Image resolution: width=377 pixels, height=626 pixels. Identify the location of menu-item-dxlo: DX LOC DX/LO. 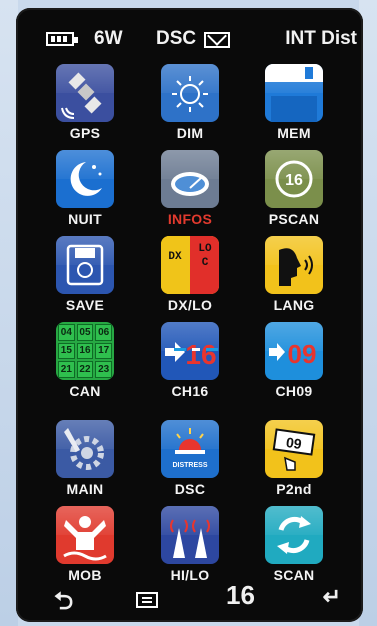
(190, 279).